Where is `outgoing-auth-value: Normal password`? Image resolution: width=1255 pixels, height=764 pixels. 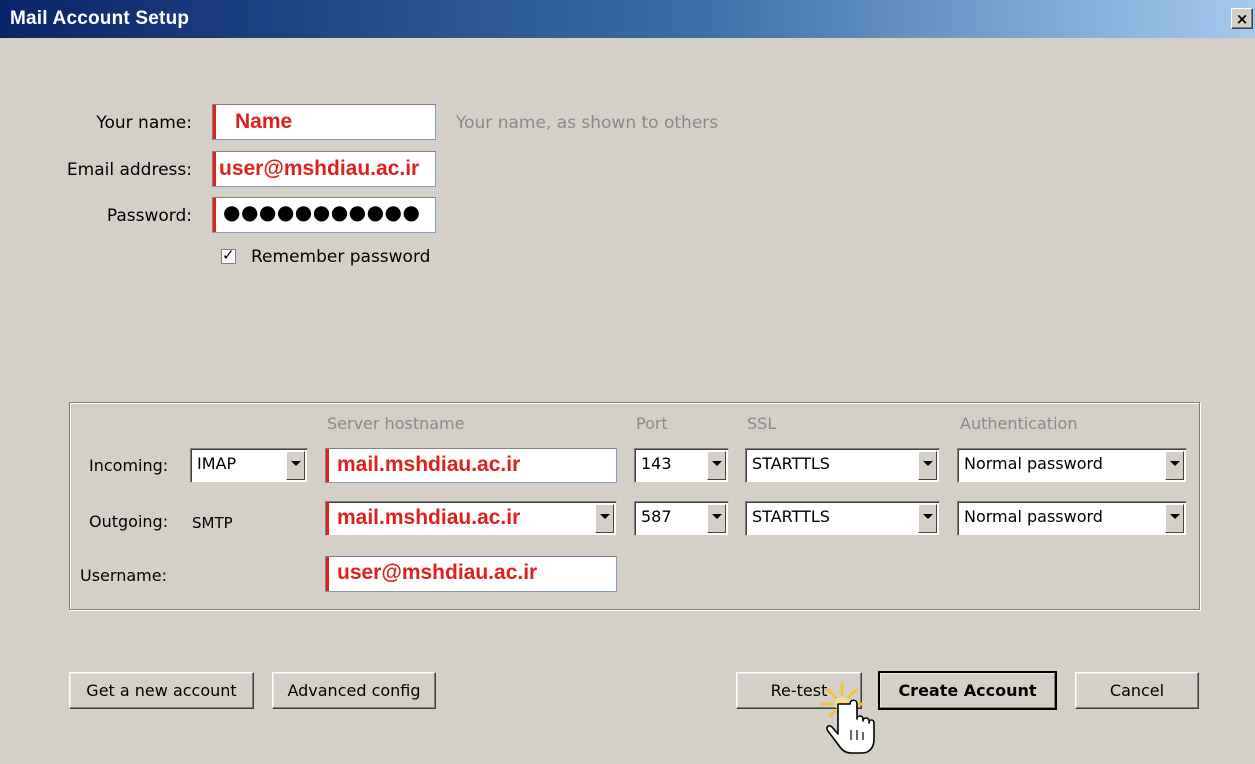
outgoing-auth-value: Normal password is located at coordinates (1033, 516).